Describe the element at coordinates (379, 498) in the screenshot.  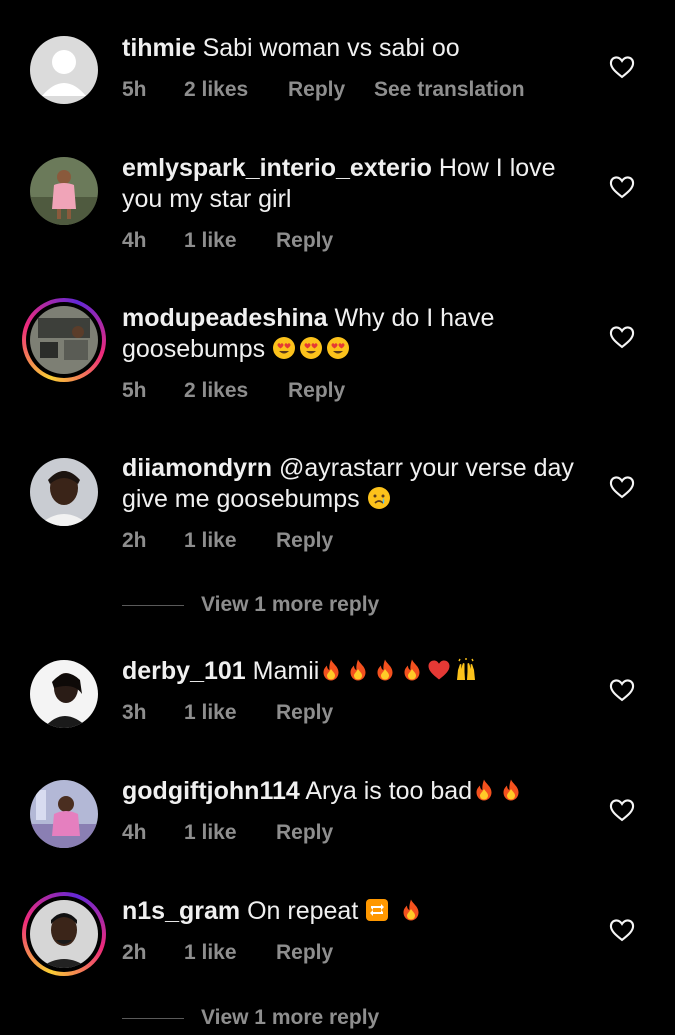
I see `crying-face-emoji` at that location.